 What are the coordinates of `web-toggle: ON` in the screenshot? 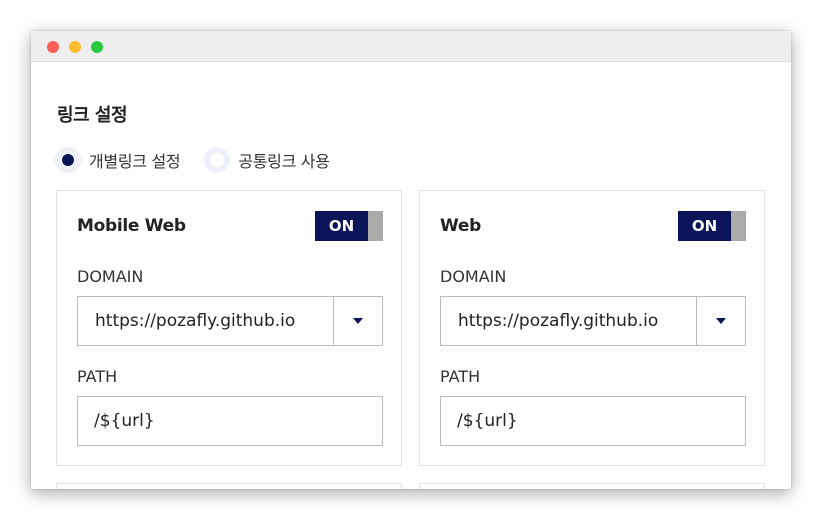 It's located at (712, 226).